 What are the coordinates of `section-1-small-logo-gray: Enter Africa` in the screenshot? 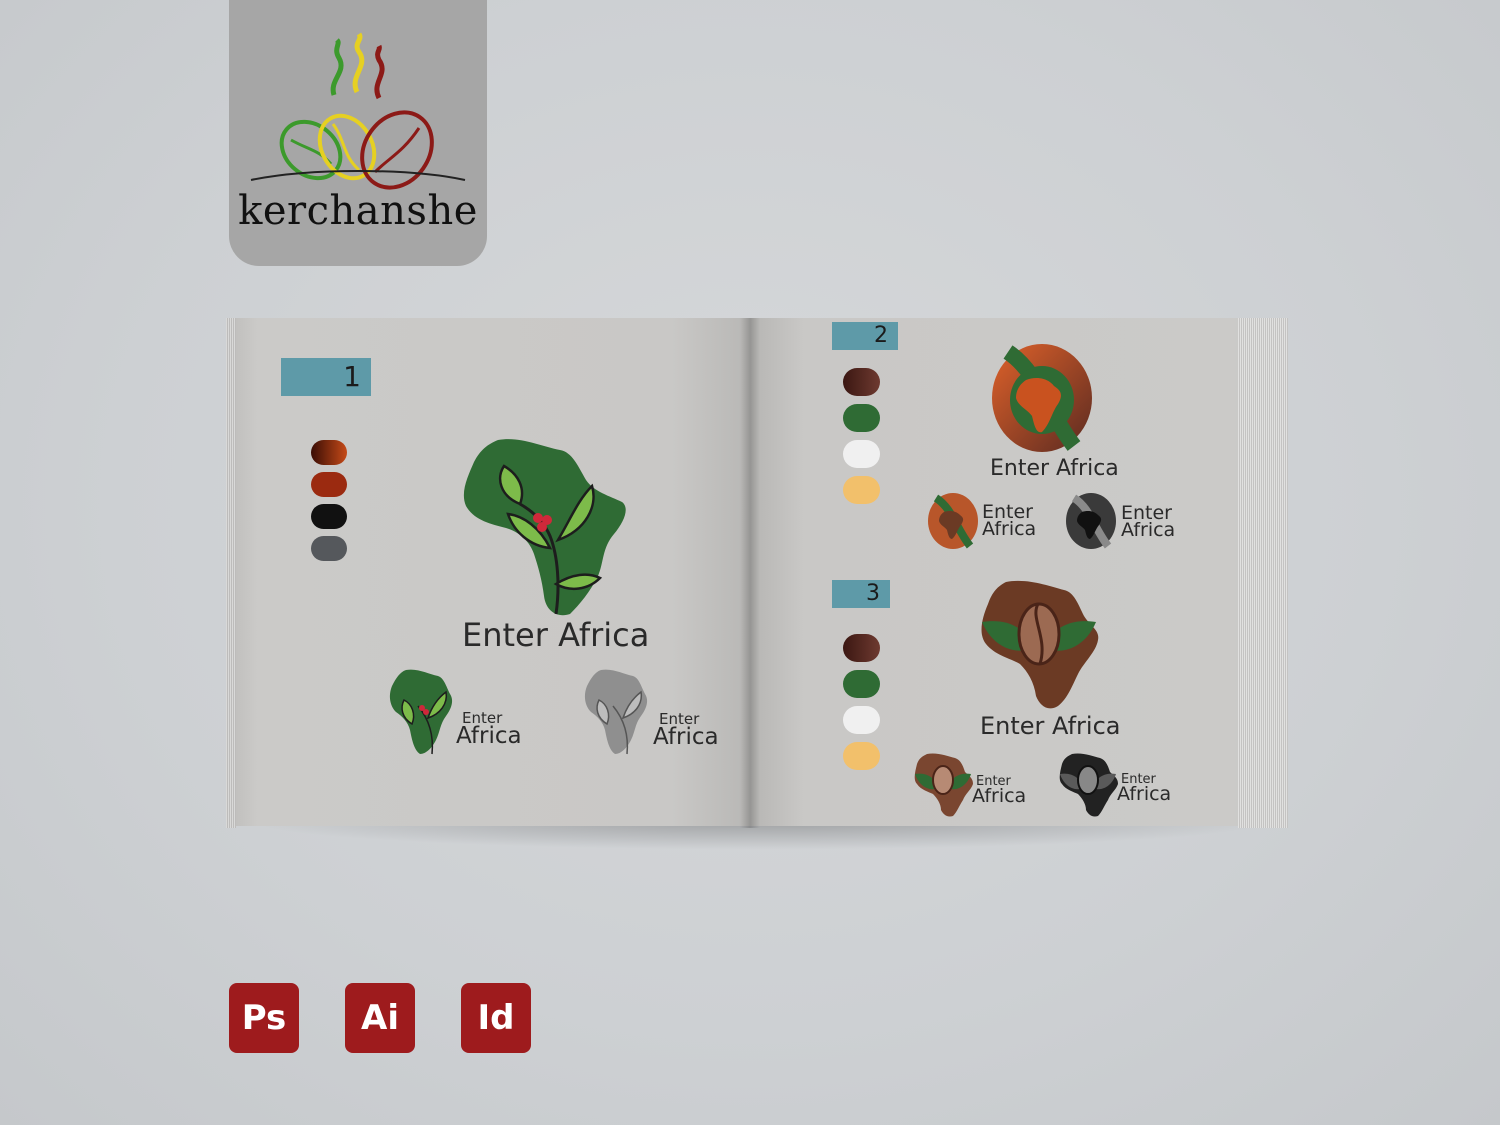 It's located at (686, 731).